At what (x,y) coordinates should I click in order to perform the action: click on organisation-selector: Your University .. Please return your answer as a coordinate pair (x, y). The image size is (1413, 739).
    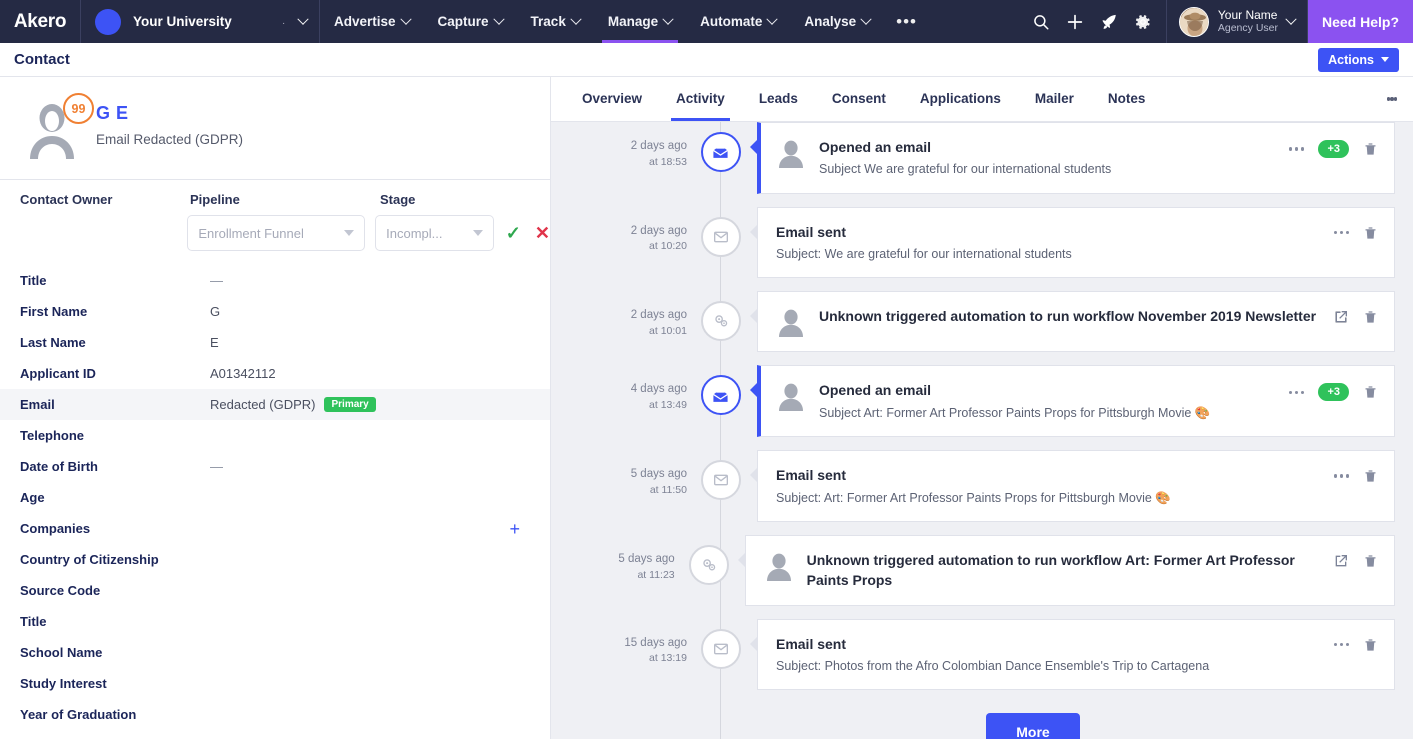
    Looking at the image, I should click on (200, 21).